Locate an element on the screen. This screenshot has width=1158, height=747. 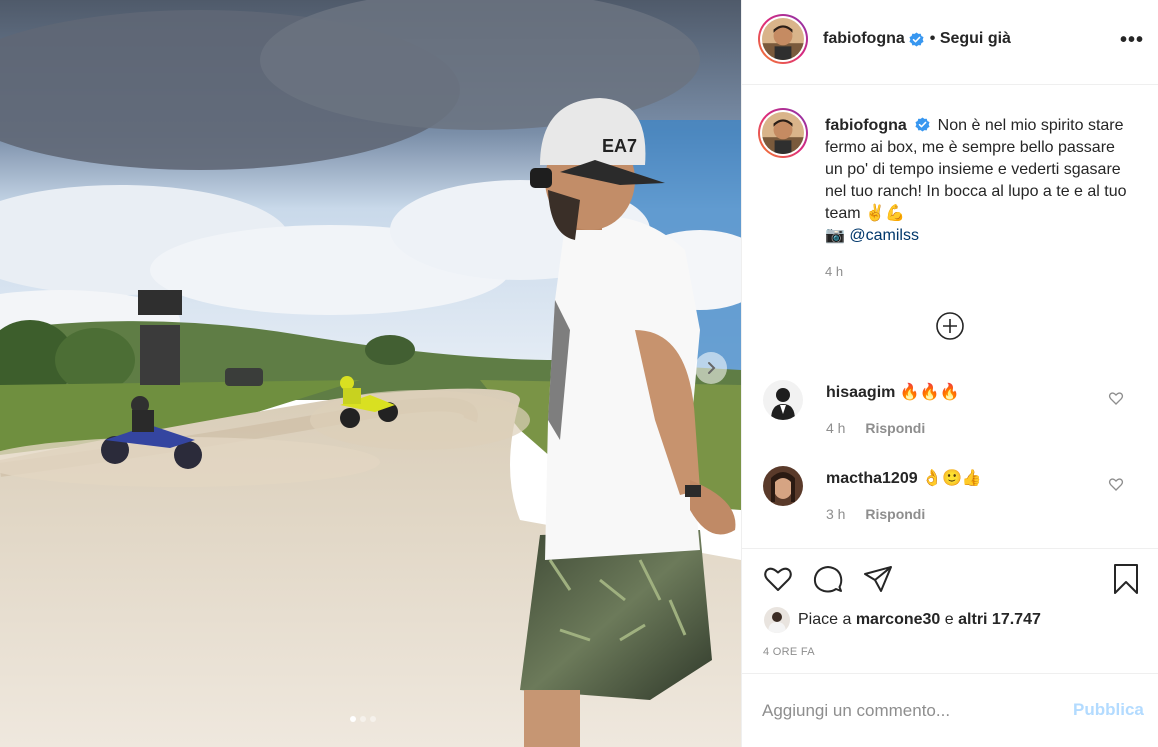
comment-item: hisaagim 🔥🔥🔥 4 h Rispondi is located at coordinates (950, 415).